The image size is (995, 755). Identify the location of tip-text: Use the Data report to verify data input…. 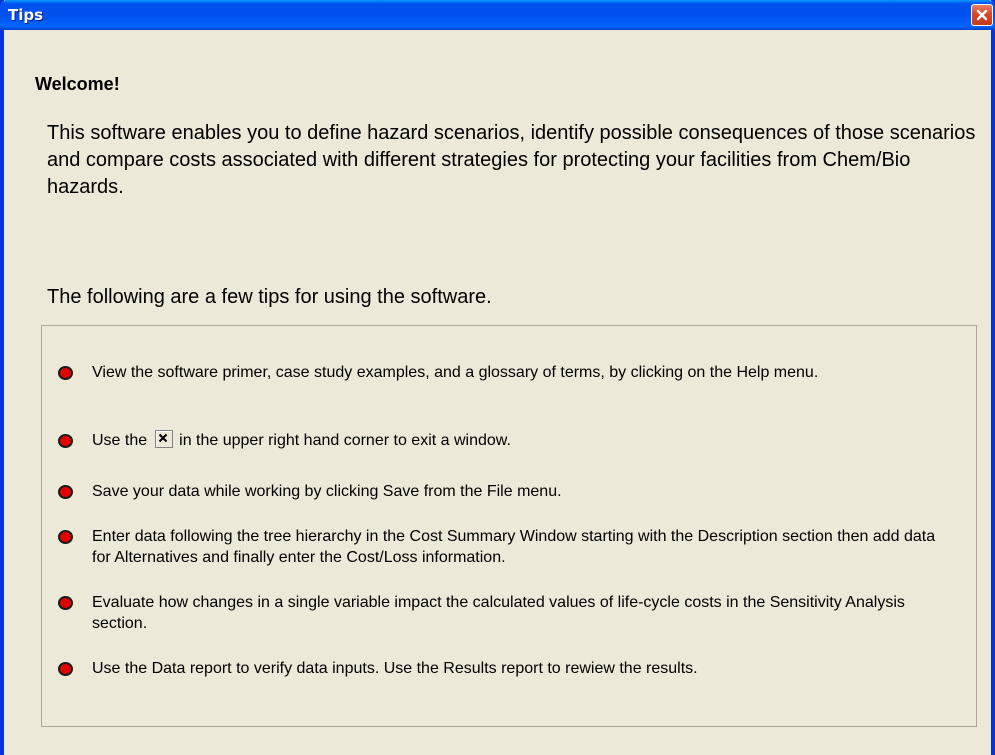
(395, 668).